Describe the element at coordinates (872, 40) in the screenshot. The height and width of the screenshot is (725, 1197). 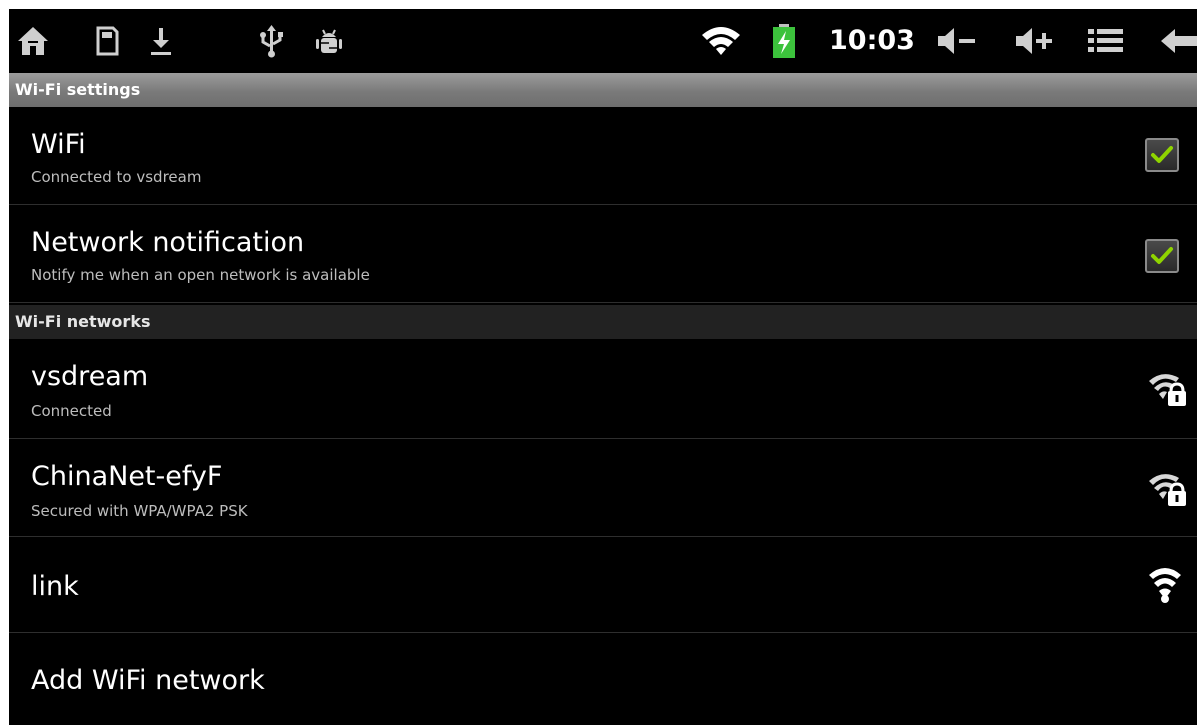
I see `clock-time: 10:03` at that location.